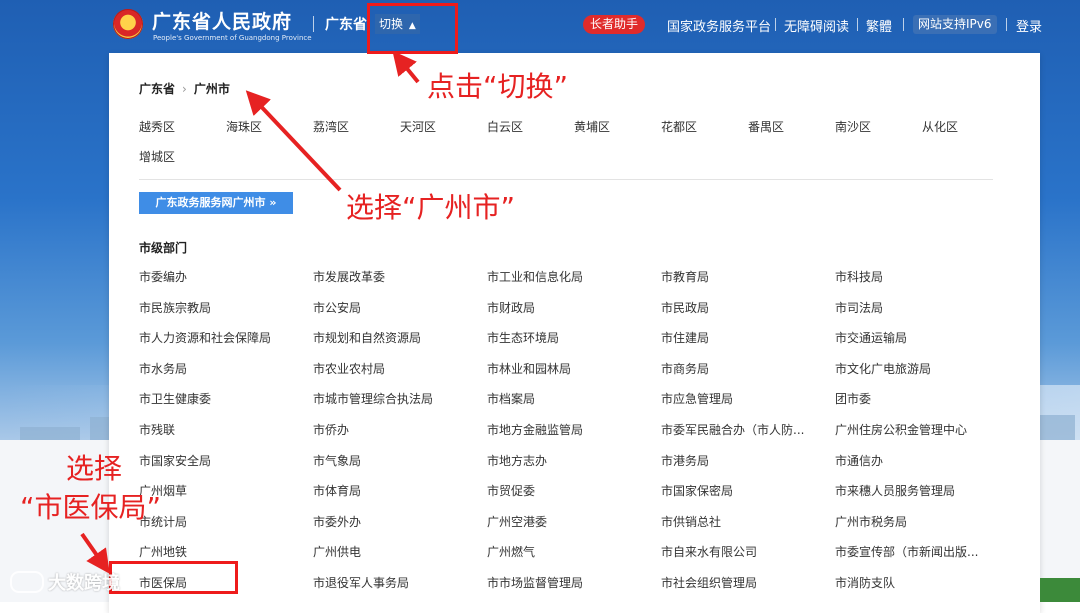  Describe the element at coordinates (95, 553) in the screenshot. I see `arrow-to-medical-insurance` at that location.